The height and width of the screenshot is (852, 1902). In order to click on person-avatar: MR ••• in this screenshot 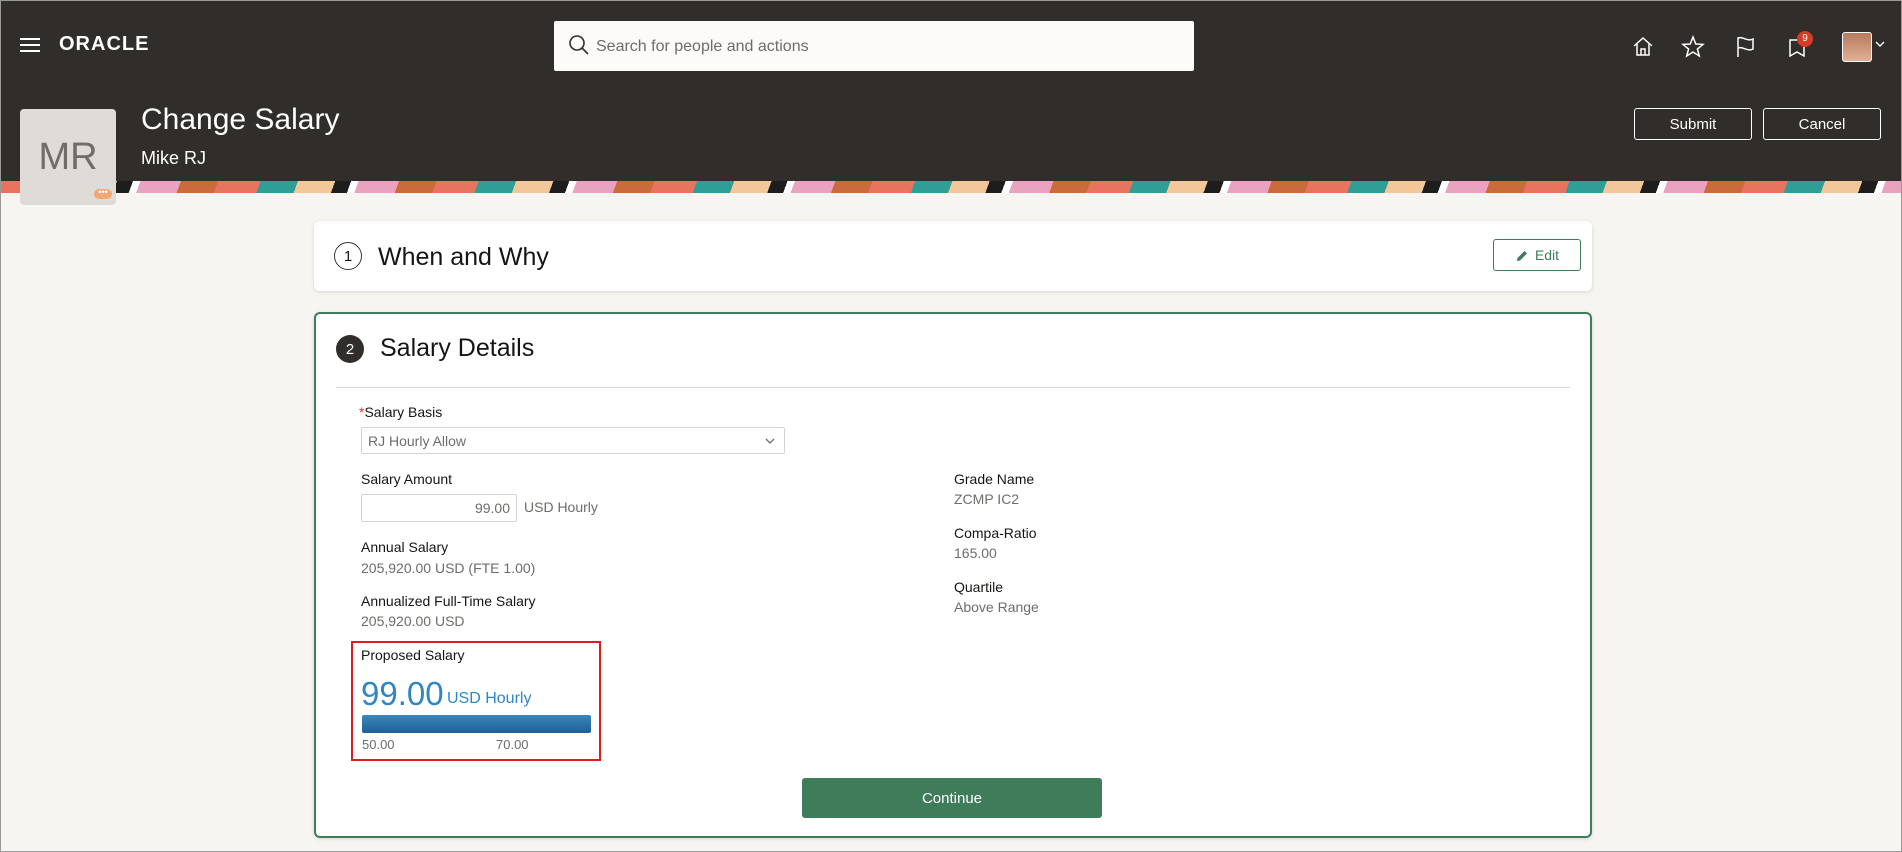, I will do `click(68, 157)`.